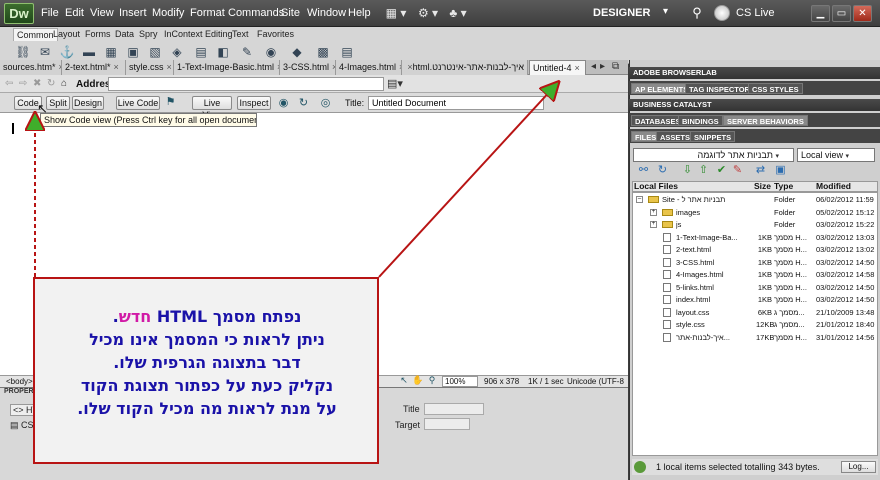 This screenshot has height=480, width=880. What do you see at coordinates (254, 103) in the screenshot?
I see `inspect-button: Inspect` at bounding box center [254, 103].